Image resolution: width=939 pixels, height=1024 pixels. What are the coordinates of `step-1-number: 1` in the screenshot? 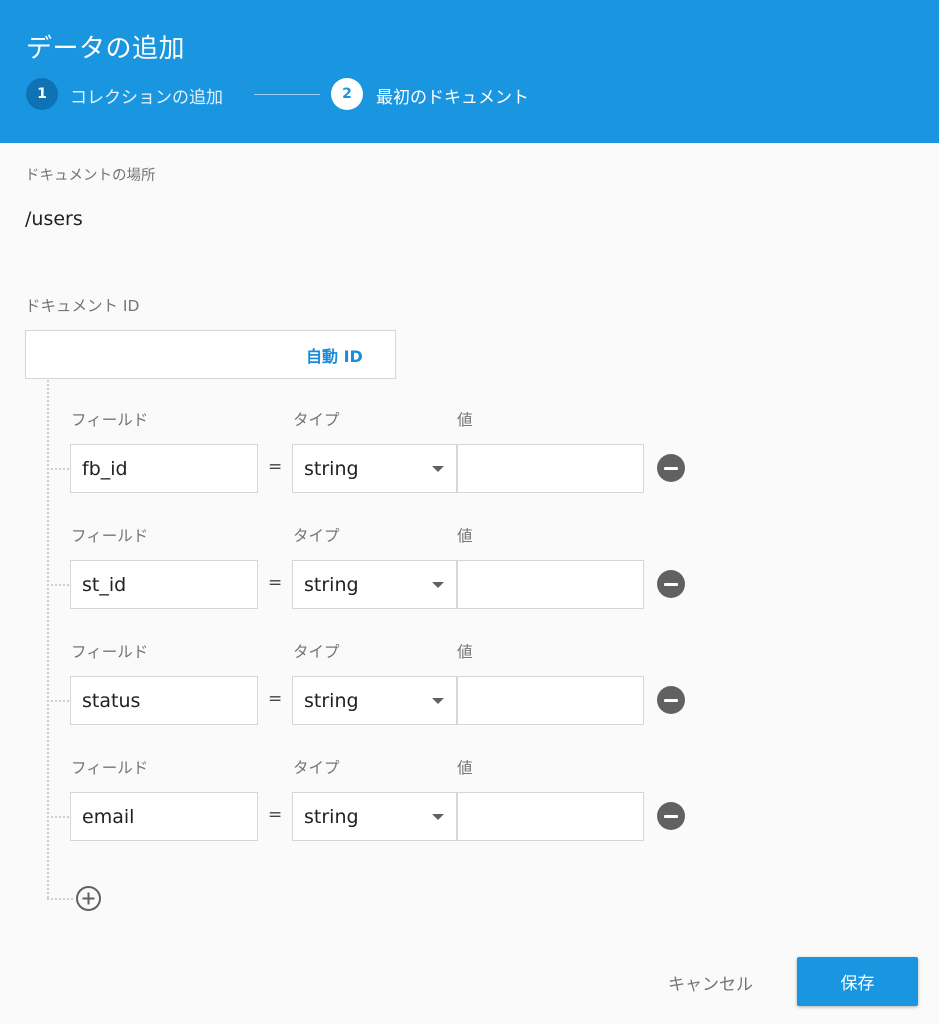 It's located at (42, 94).